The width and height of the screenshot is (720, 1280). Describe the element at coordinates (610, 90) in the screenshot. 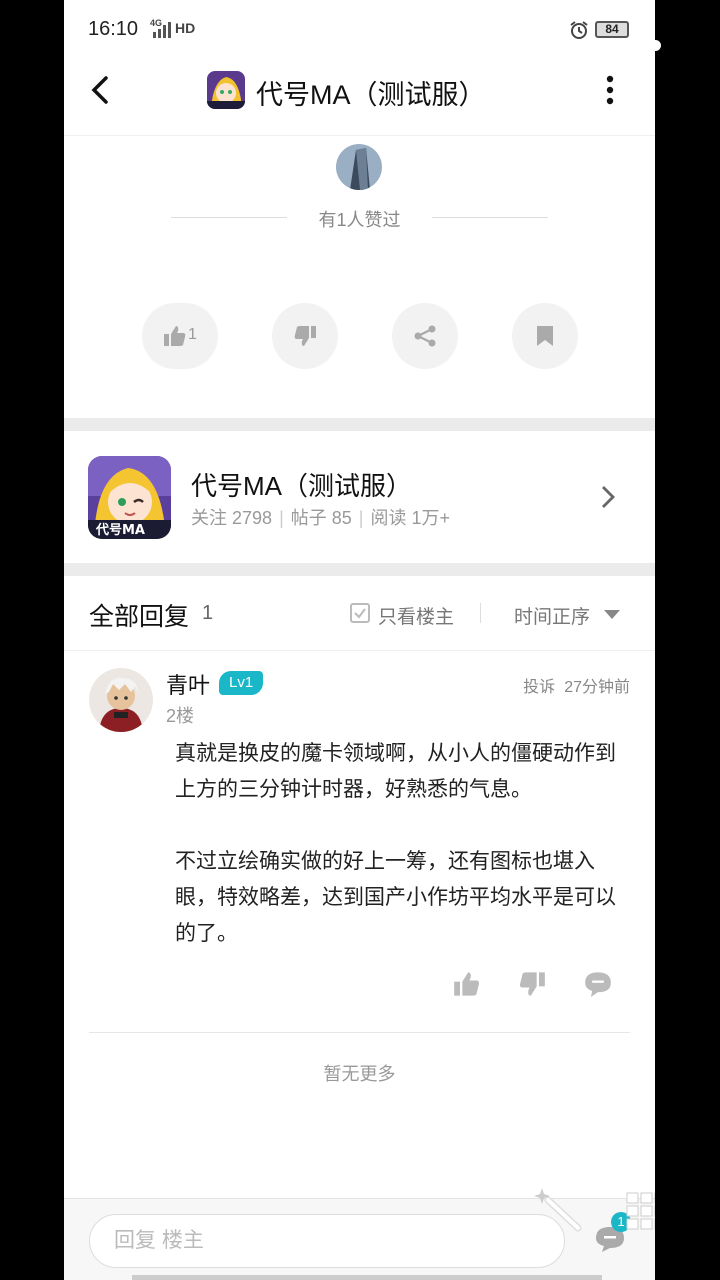

I see `more-vertical-icon` at that location.